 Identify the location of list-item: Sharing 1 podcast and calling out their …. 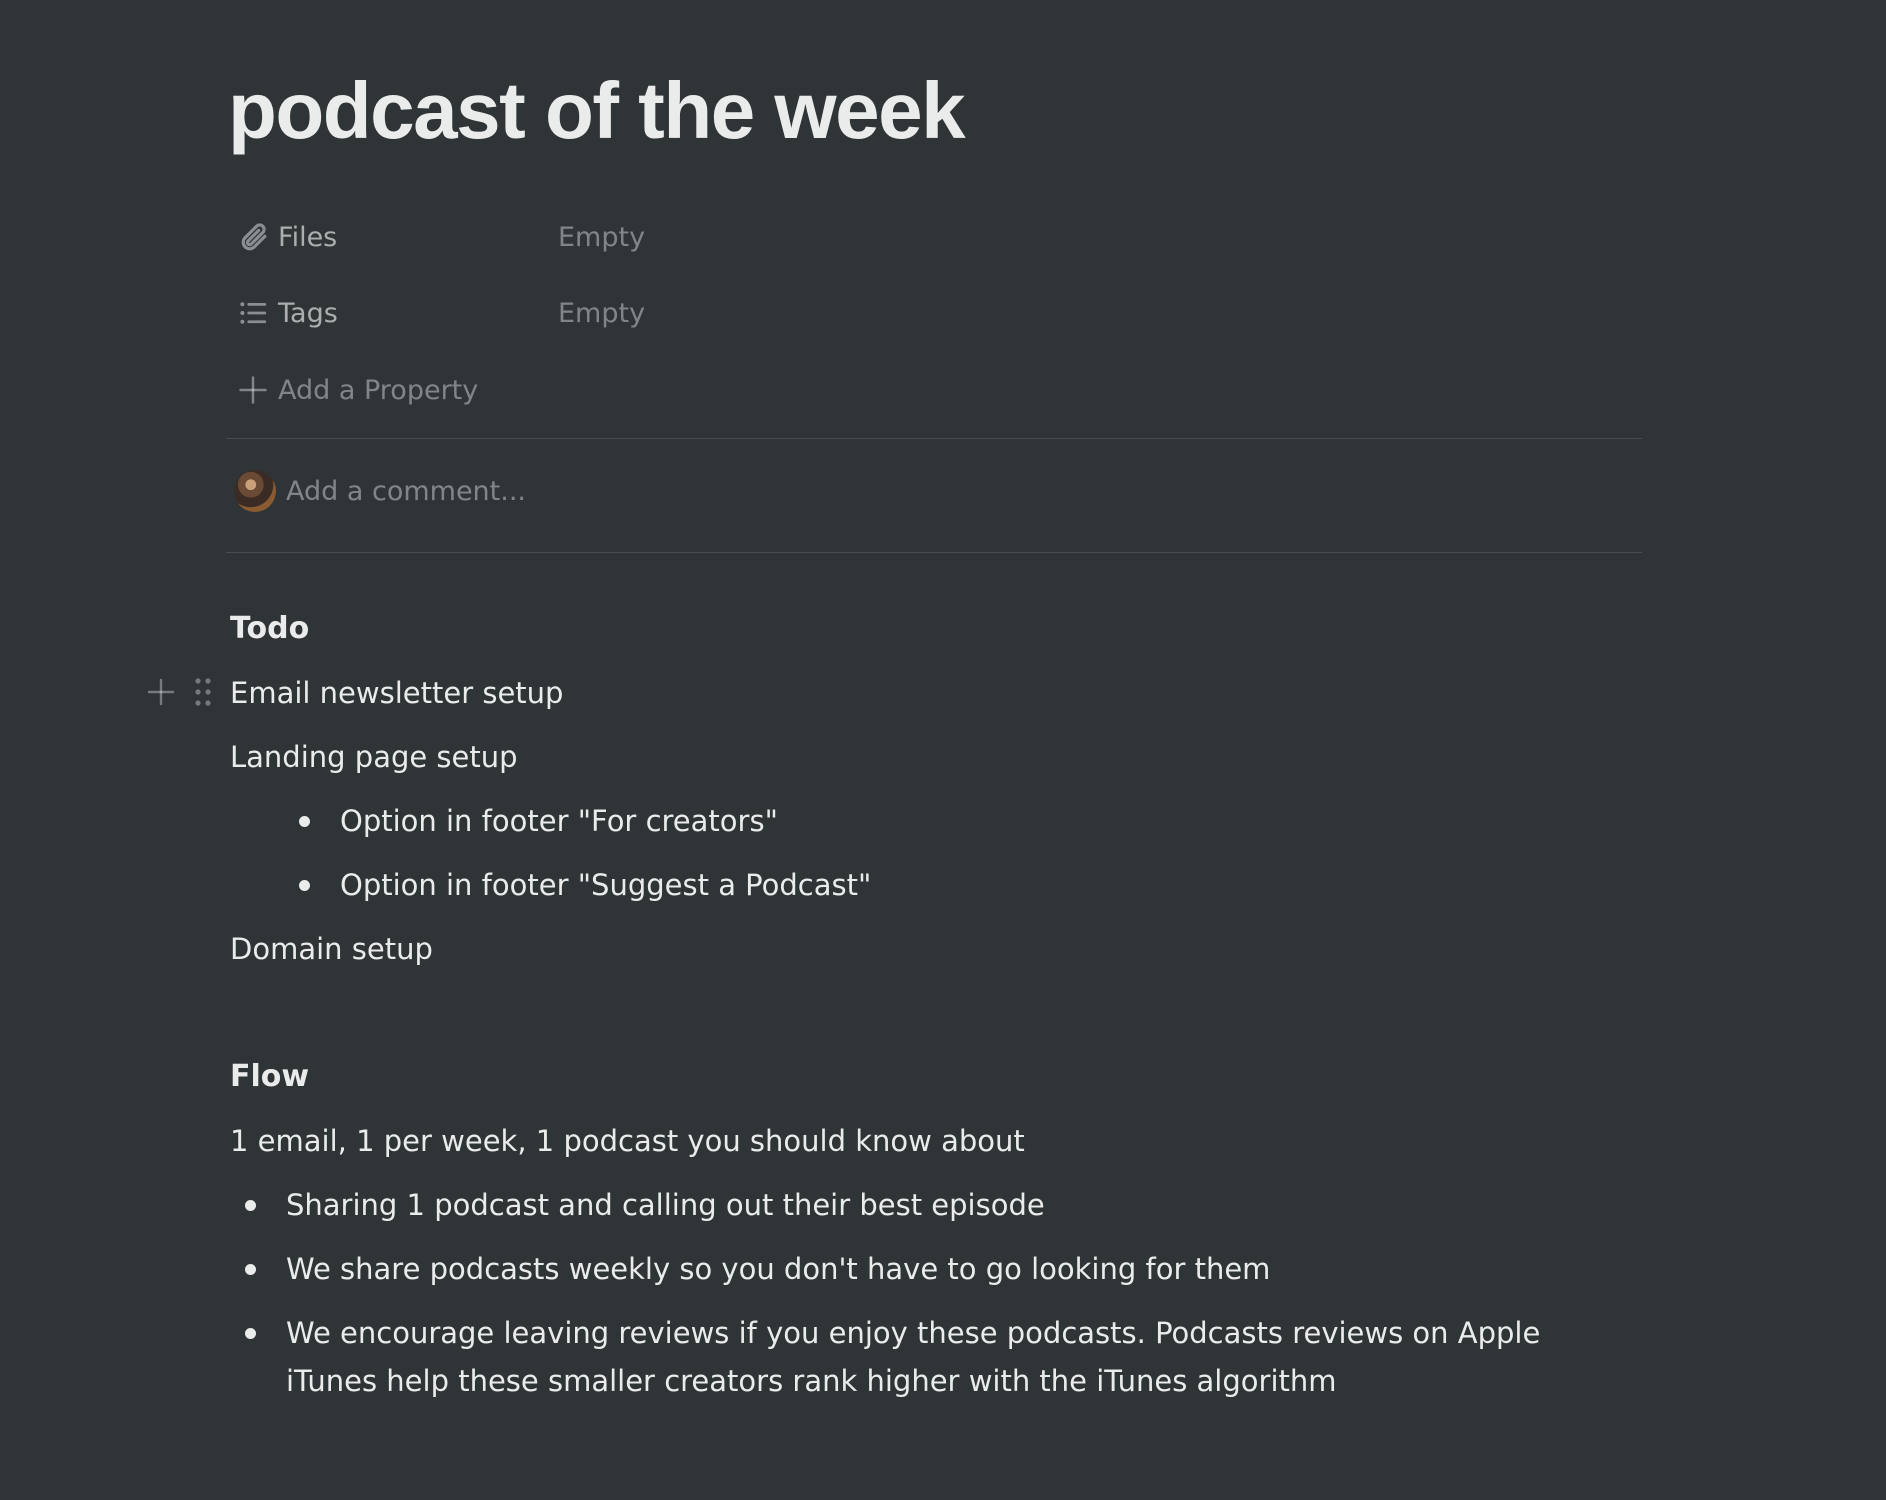
(935, 1205).